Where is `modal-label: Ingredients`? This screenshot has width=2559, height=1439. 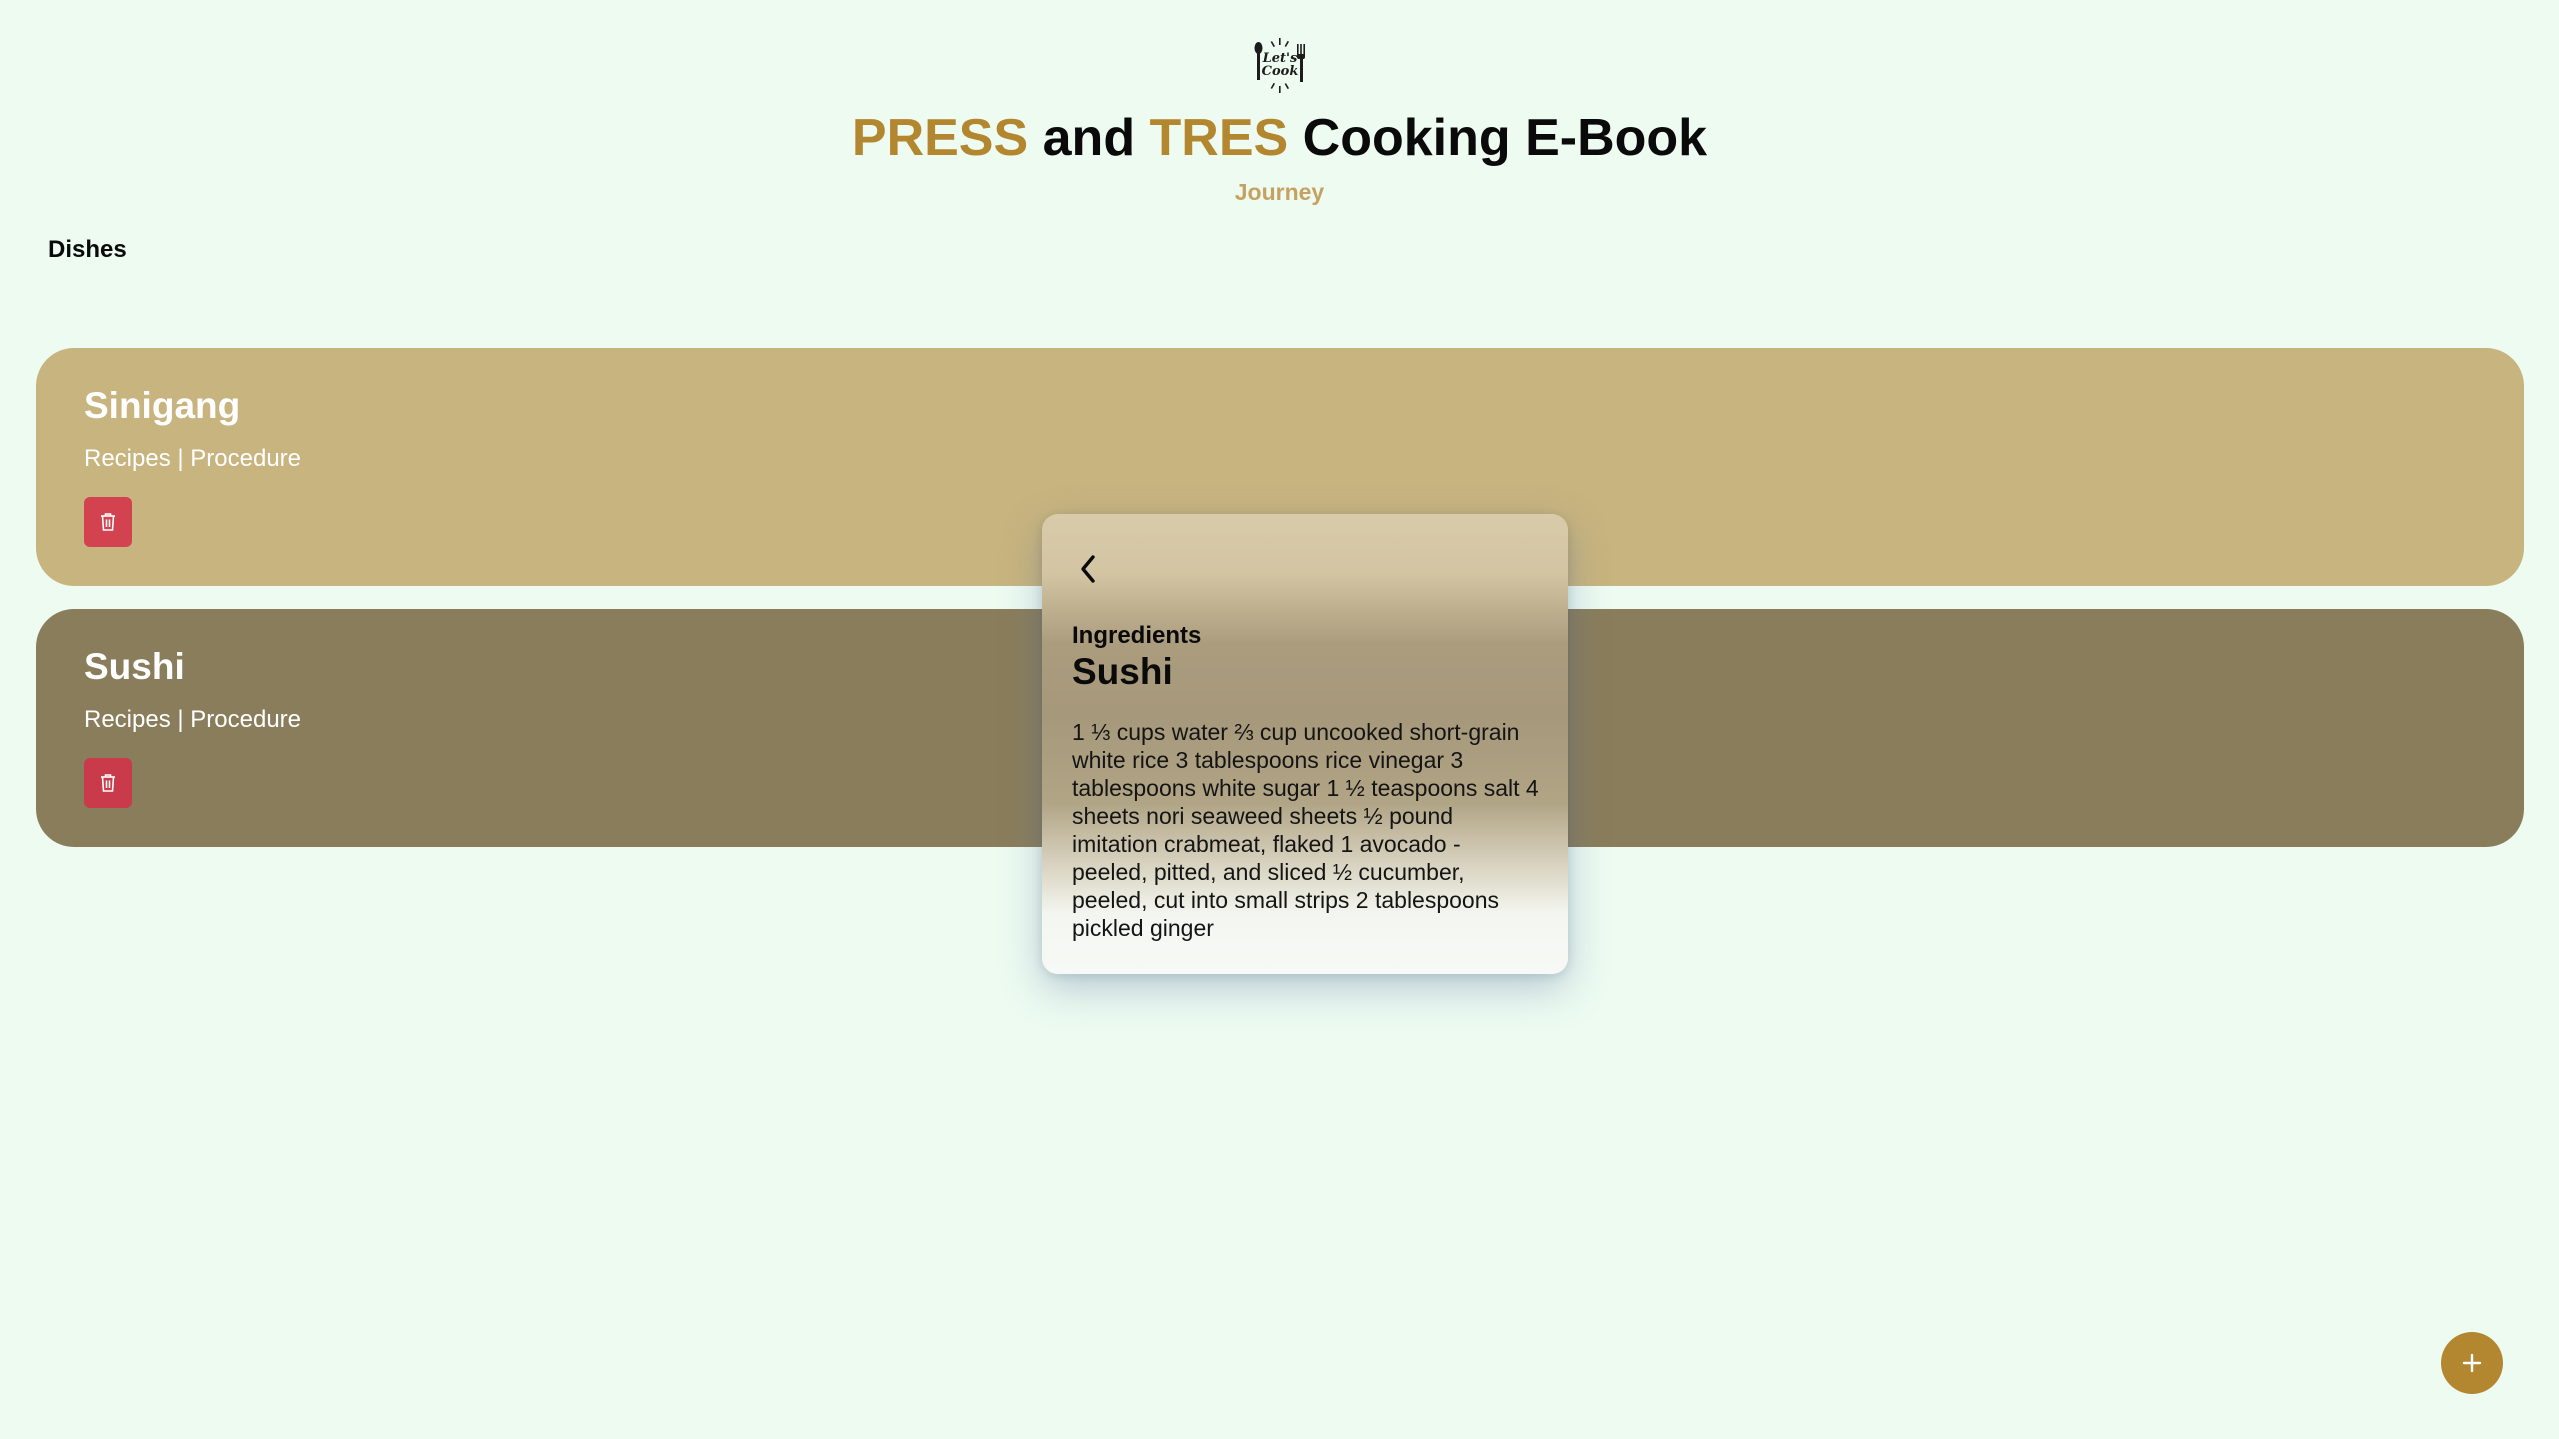
modal-label: Ingredients is located at coordinates (1137, 635).